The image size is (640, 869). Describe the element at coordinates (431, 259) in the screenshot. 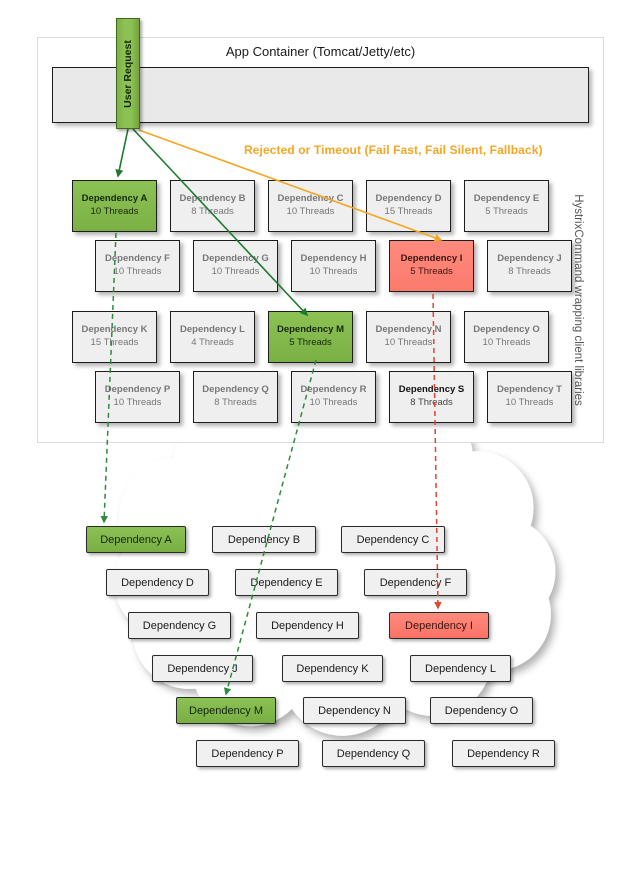

I see `thread-pool-name: Dependency I` at that location.